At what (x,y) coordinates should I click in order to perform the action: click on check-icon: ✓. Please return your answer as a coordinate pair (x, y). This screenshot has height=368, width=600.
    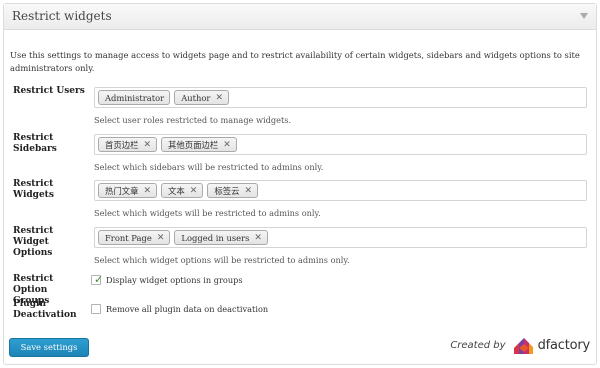
    Looking at the image, I should click on (99, 279).